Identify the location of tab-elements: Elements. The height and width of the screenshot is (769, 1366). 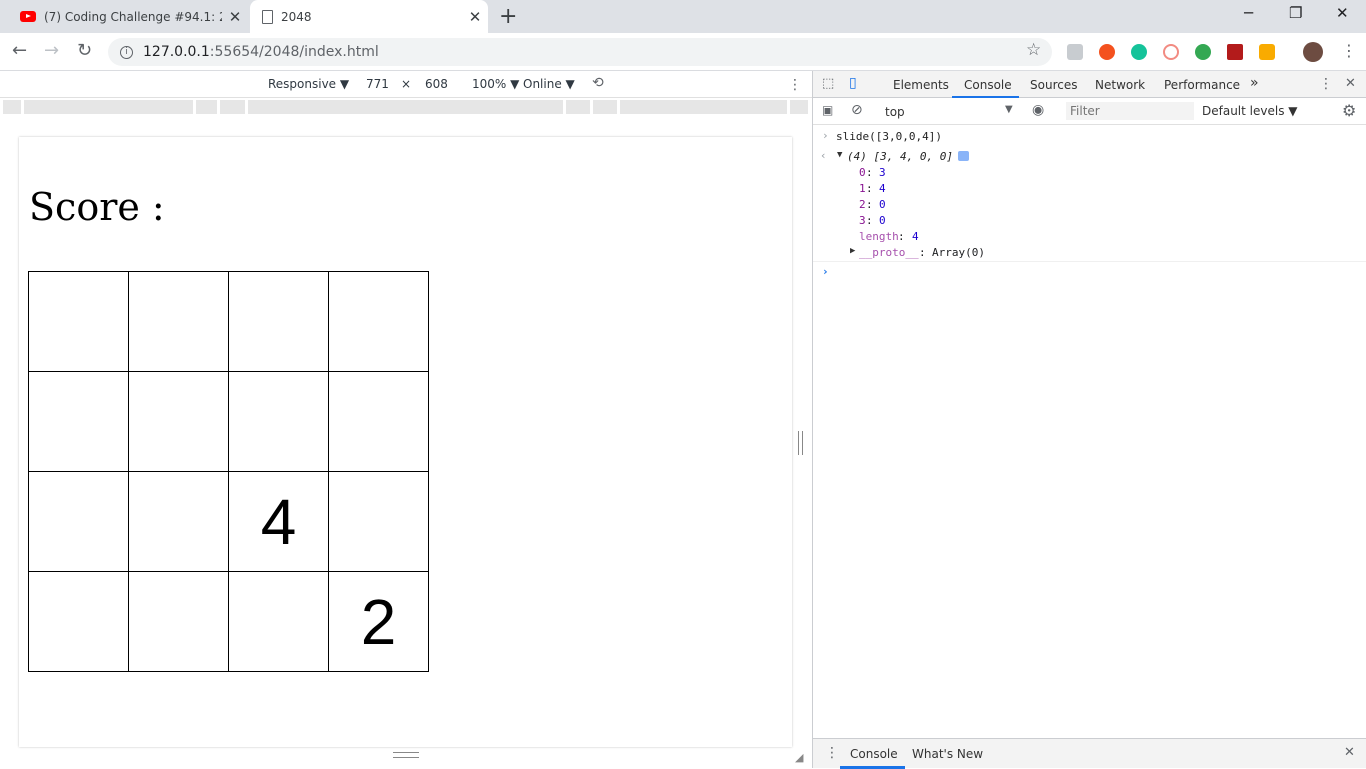
(921, 85).